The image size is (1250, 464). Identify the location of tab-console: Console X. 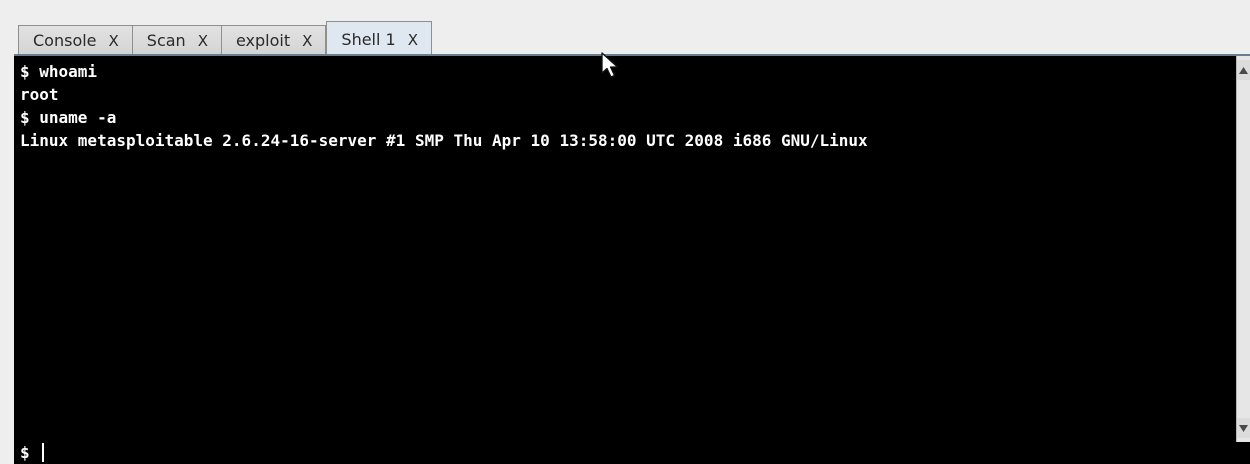
(75, 40).